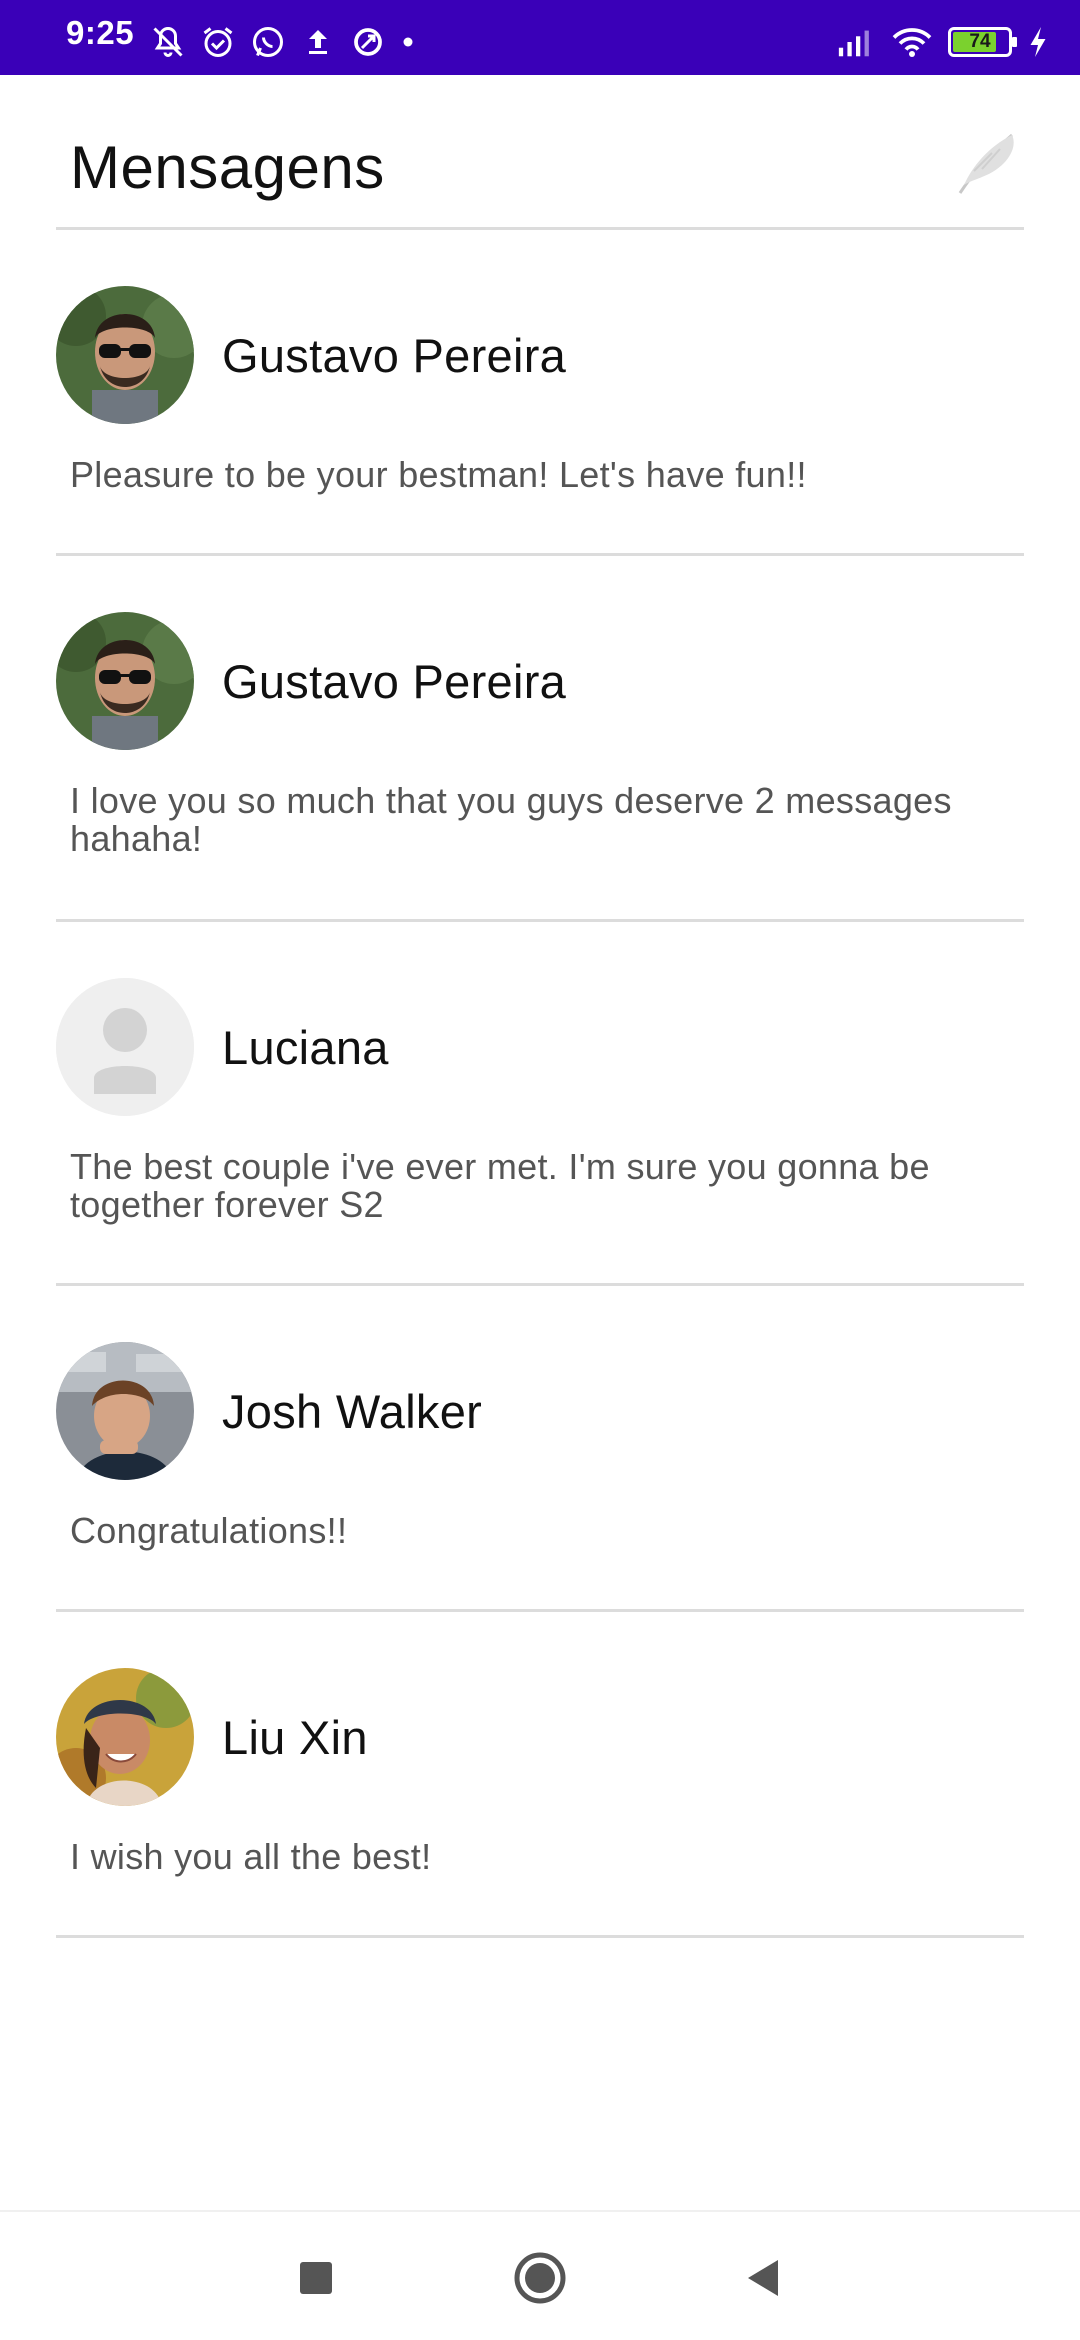  What do you see at coordinates (209, 1530) in the screenshot?
I see `message-text: Congratulations!!` at bounding box center [209, 1530].